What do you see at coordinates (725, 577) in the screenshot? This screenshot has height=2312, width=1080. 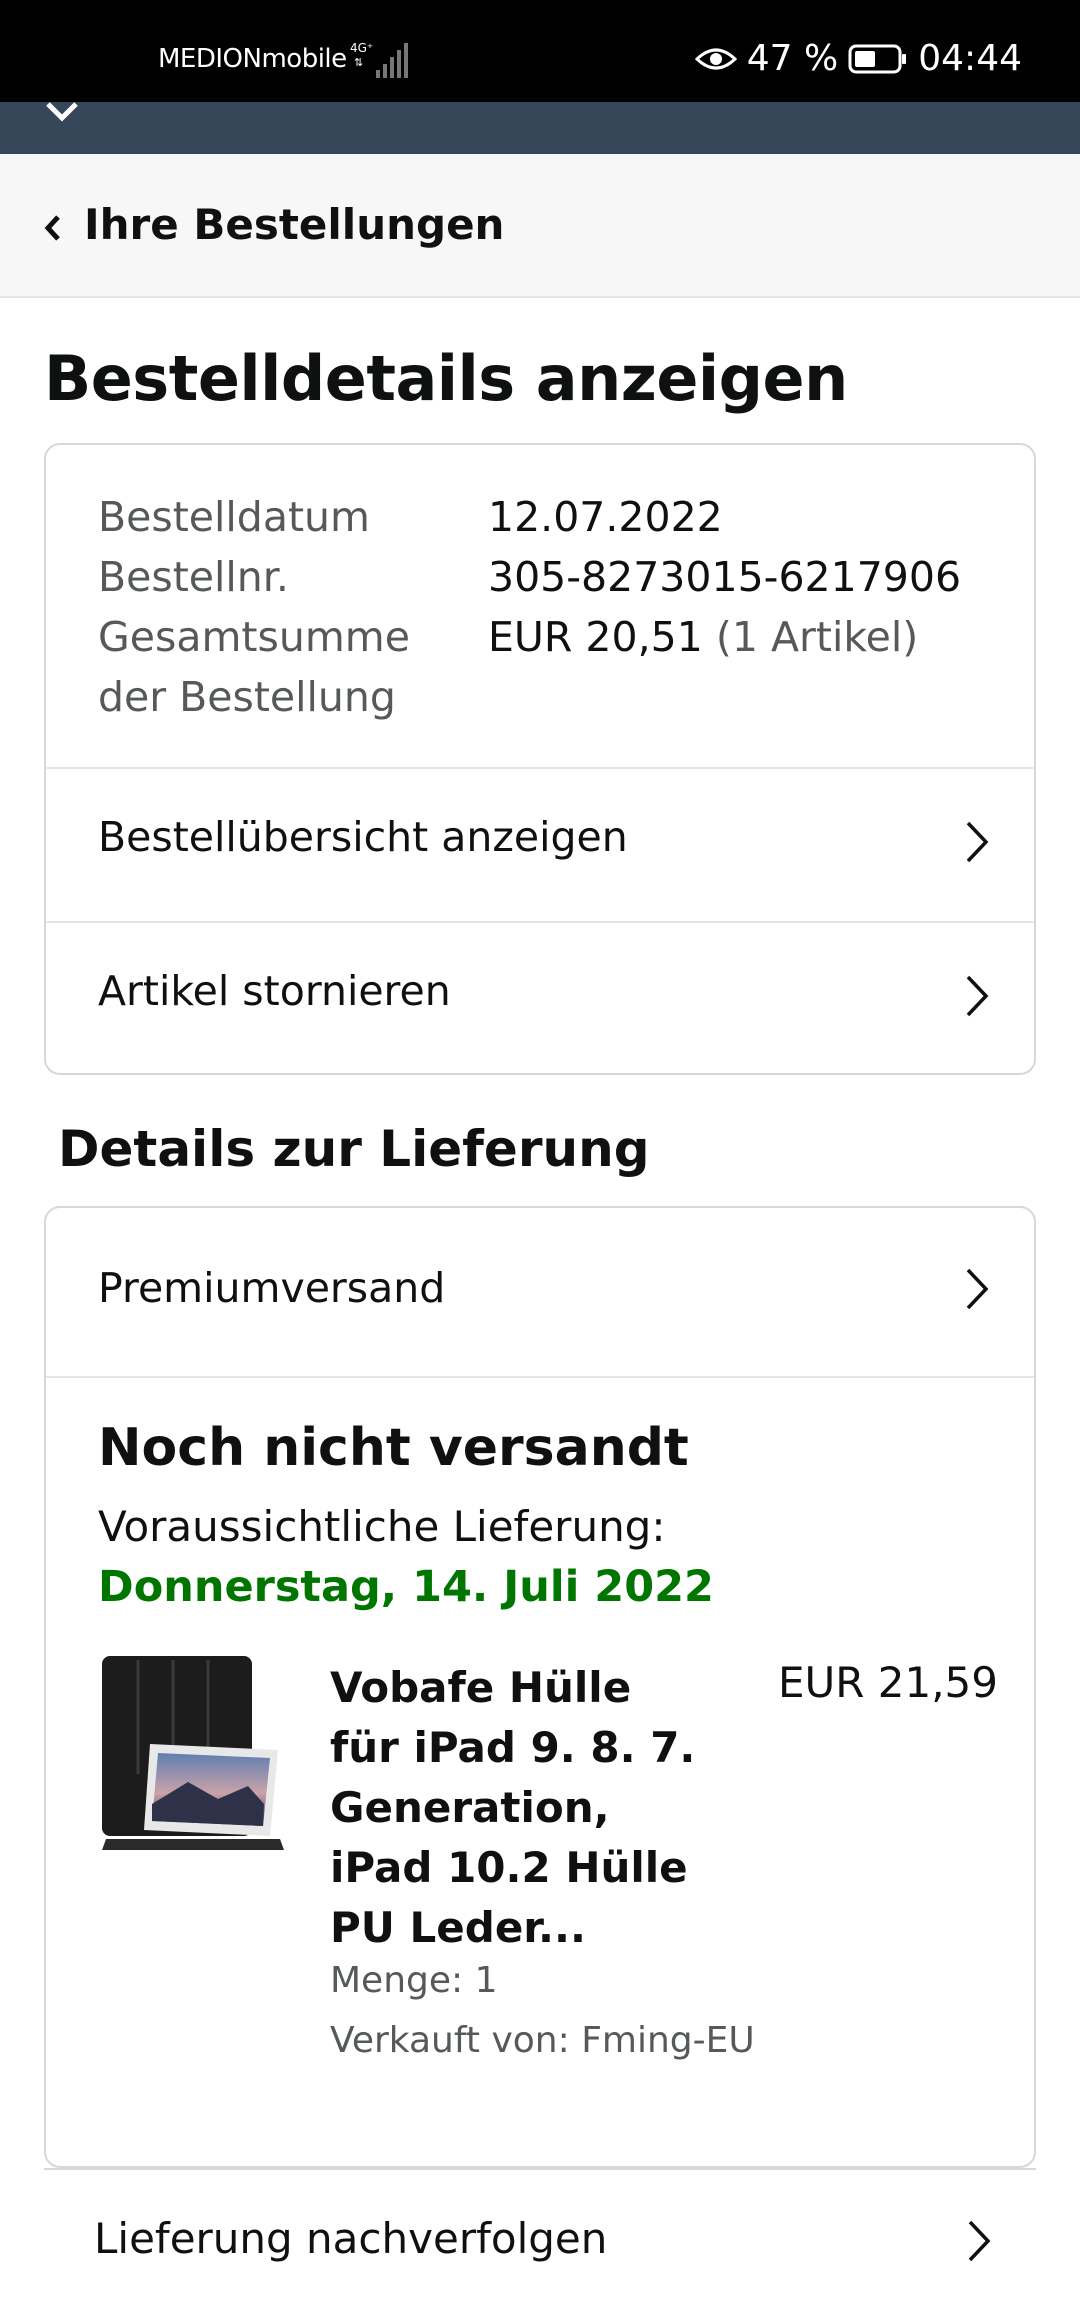 I see `order-number-value: 305-8273015-6217906` at bounding box center [725, 577].